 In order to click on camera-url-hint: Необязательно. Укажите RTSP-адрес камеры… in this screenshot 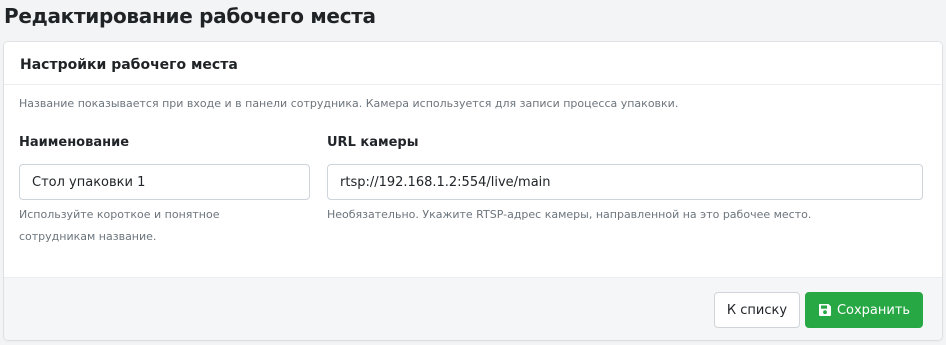, I will do `click(569, 214)`.